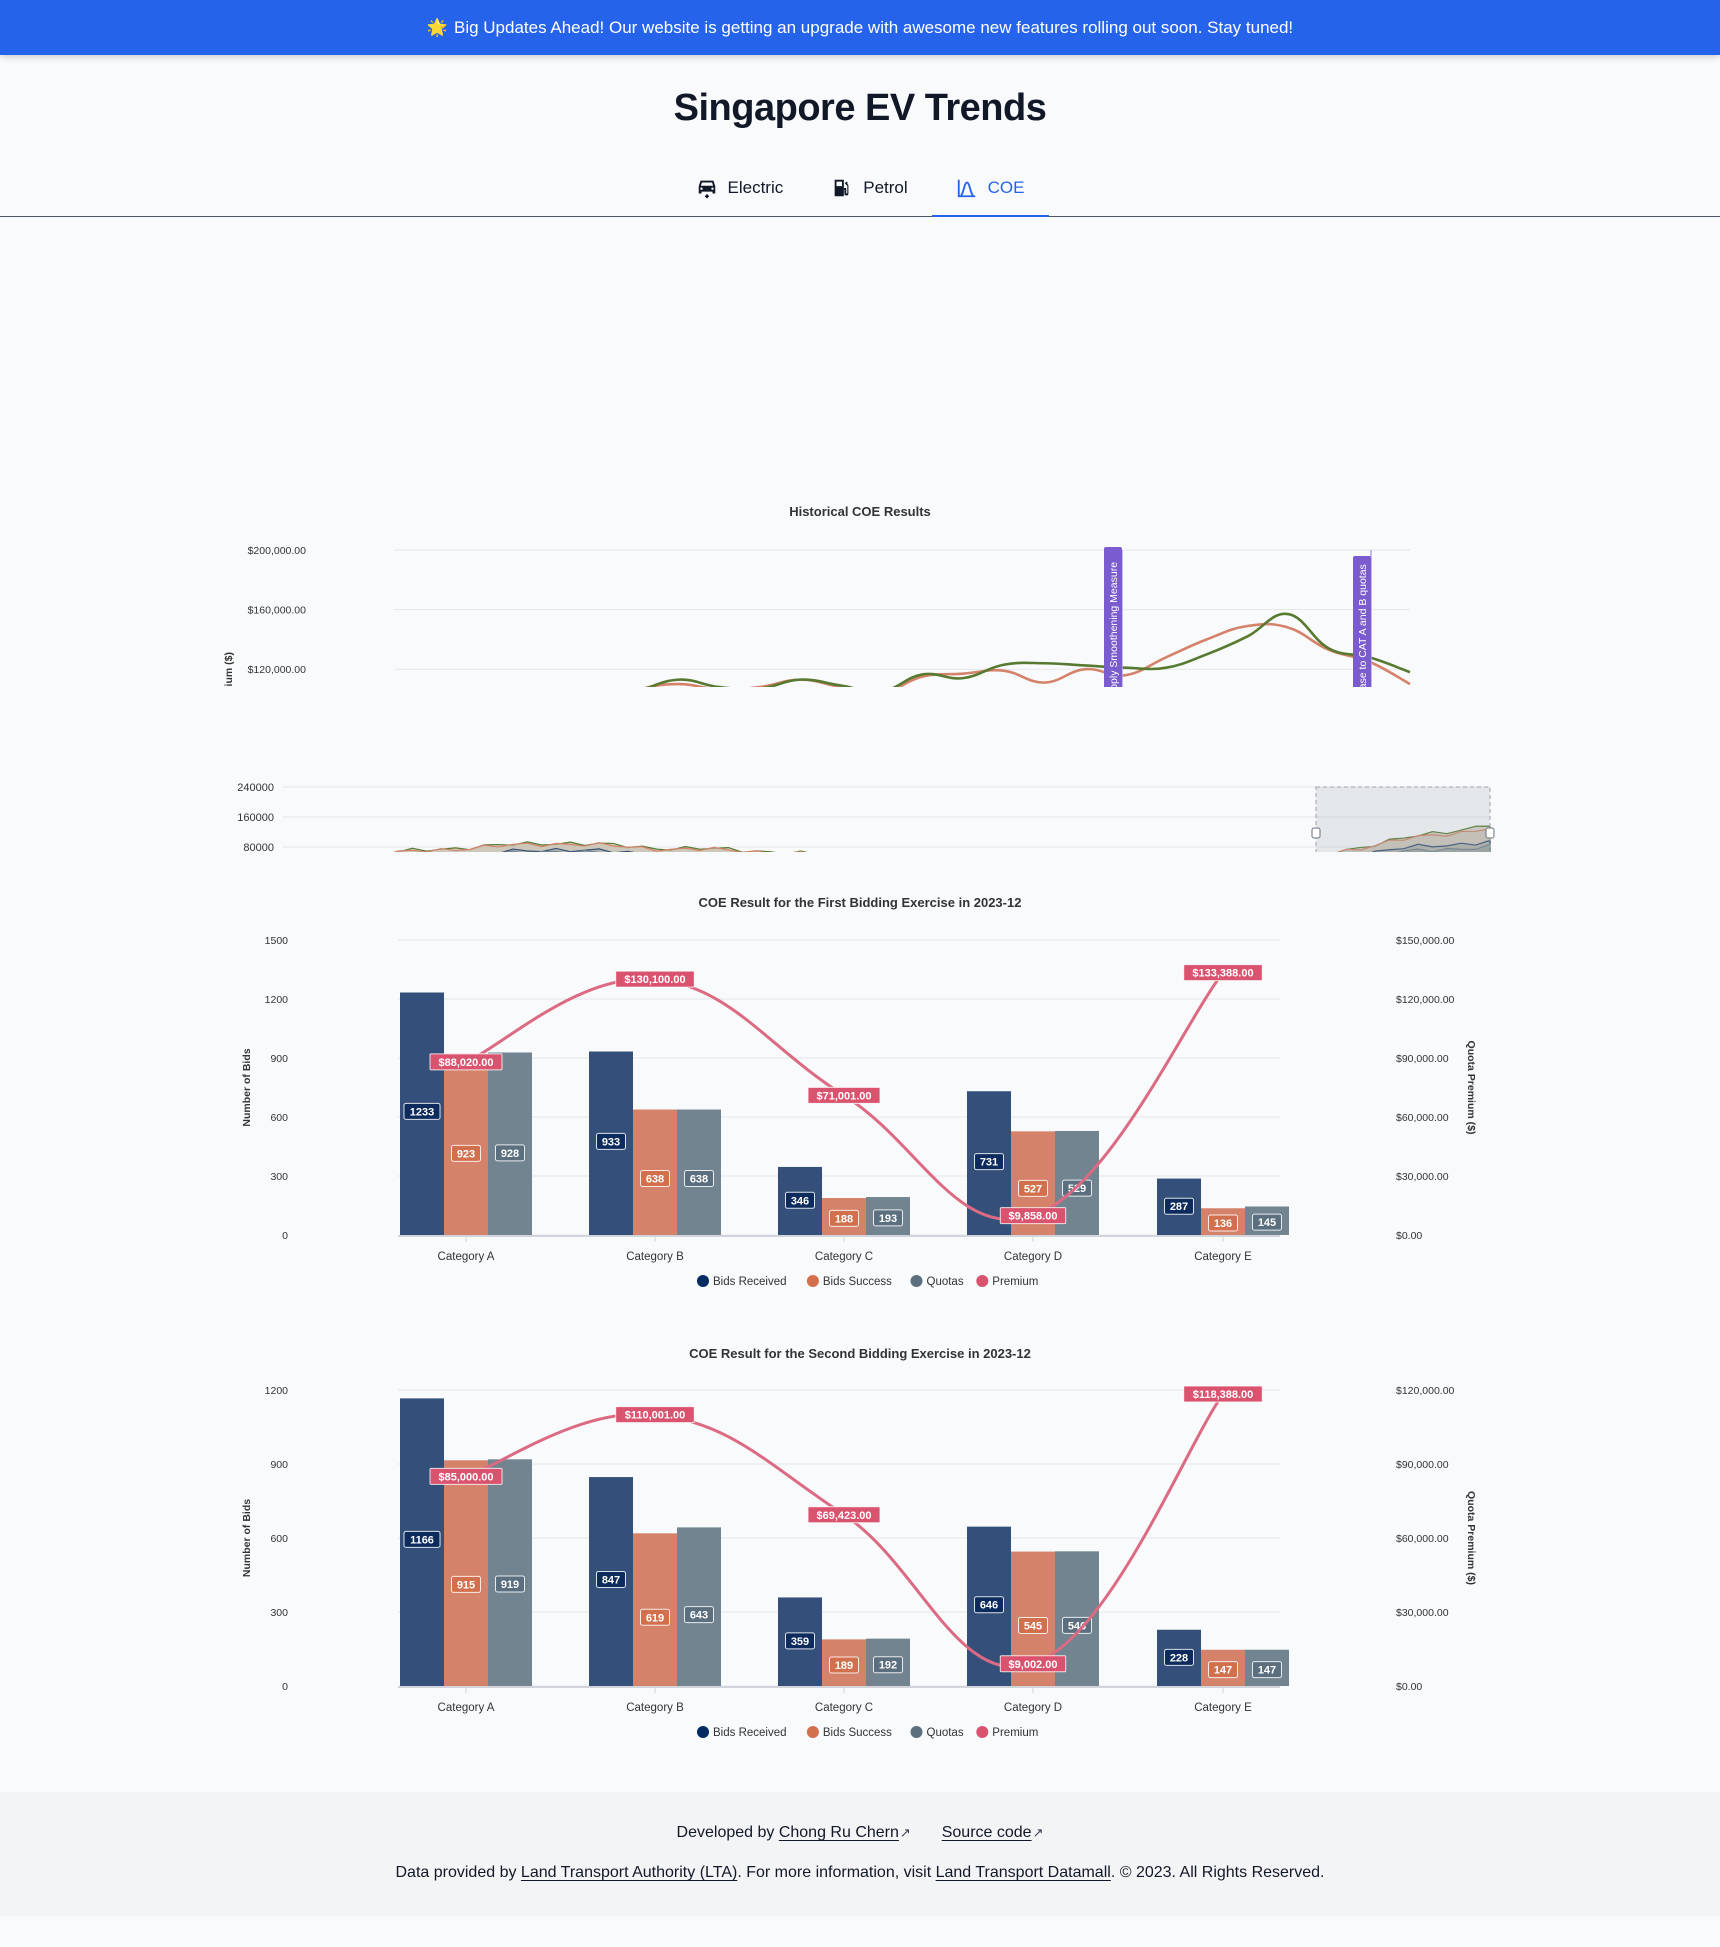  I want to click on y2-tick-label: $0.00, so click(1409, 1236).